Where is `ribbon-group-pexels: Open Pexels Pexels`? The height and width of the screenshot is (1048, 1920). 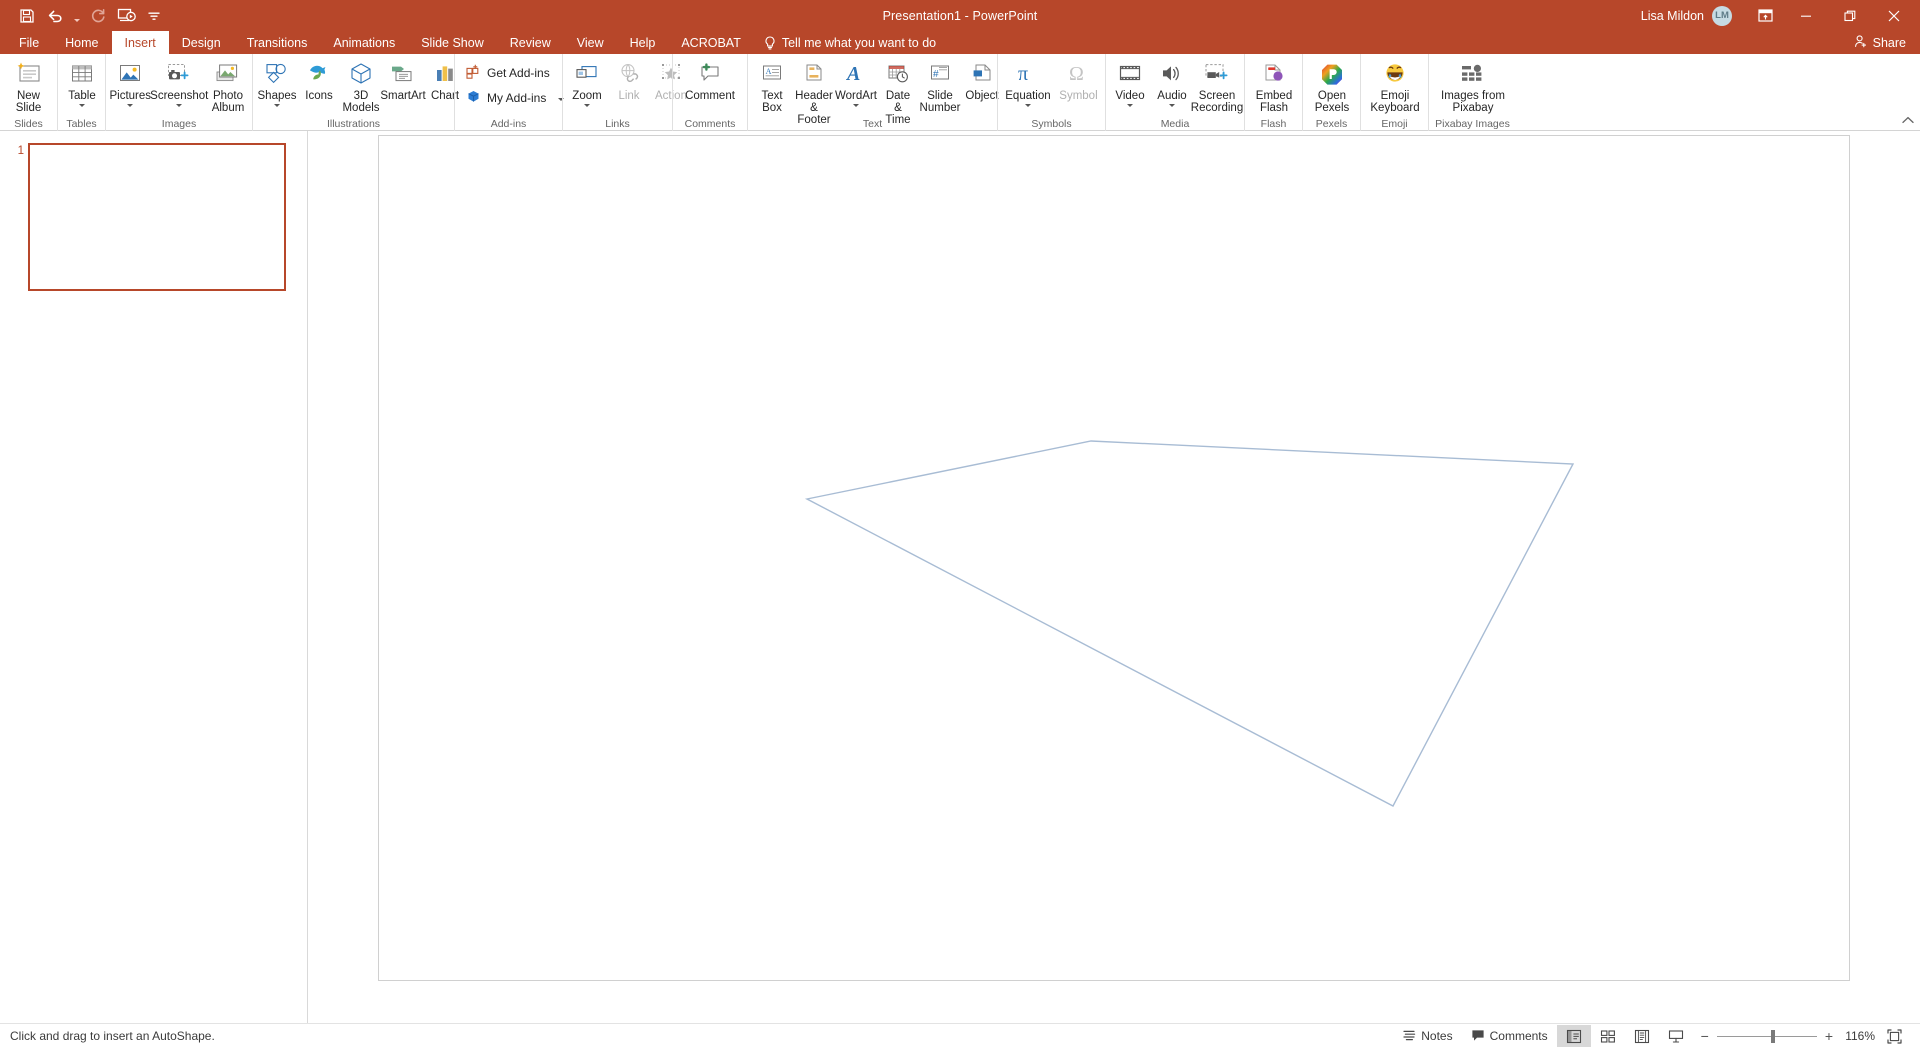 ribbon-group-pexels: Open Pexels Pexels is located at coordinates (1331, 92).